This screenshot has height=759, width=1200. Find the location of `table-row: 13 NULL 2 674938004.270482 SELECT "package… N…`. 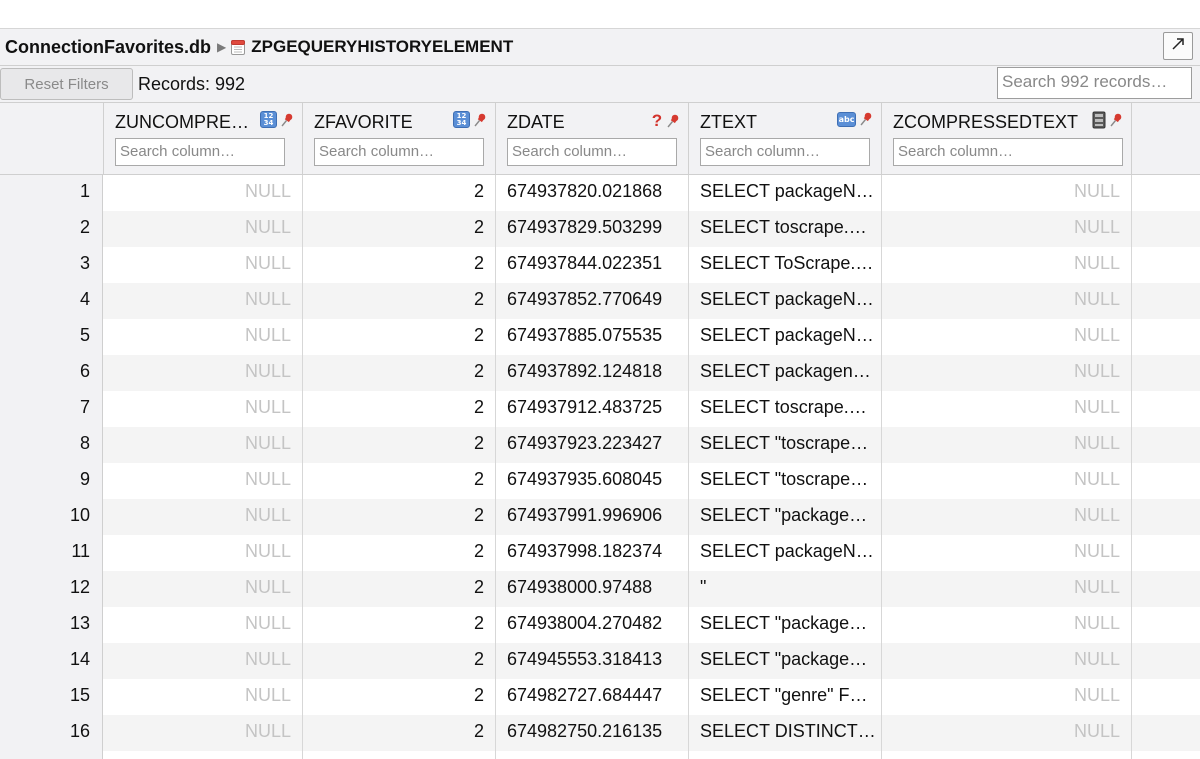

table-row: 13 NULL 2 674938004.270482 SELECT "package… N… is located at coordinates (600, 625).